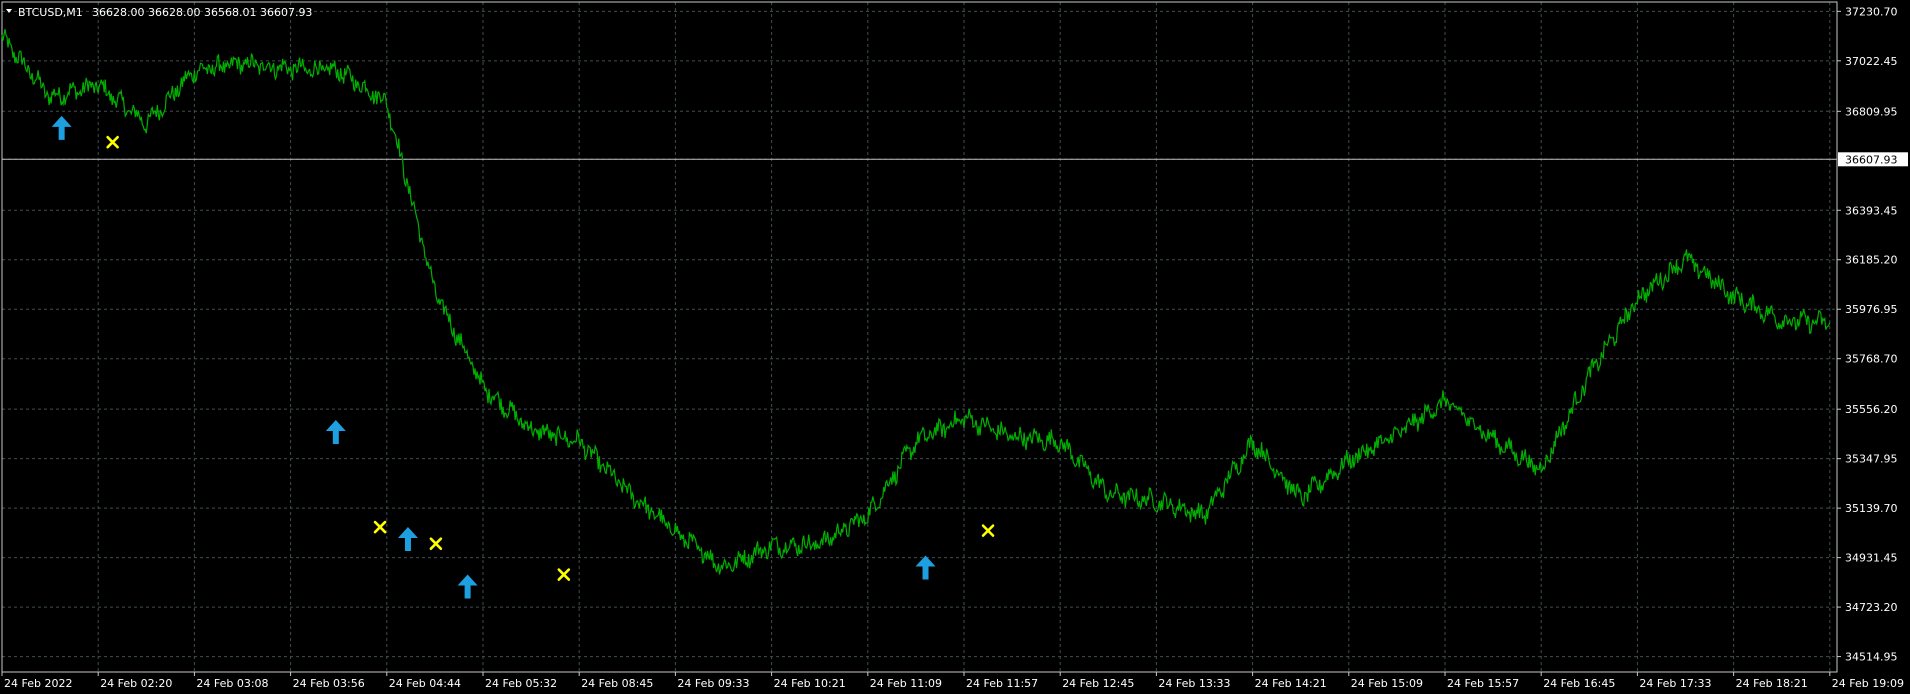 The image size is (1910, 694). Describe the element at coordinates (1871, 11) in the screenshot. I see `price-tick-label: 37230.70` at that location.